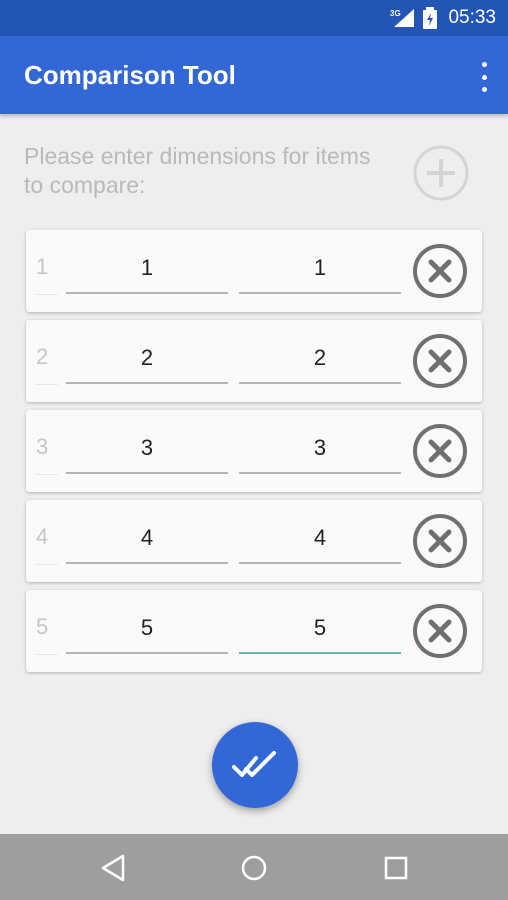  What do you see at coordinates (254, 75) in the screenshot?
I see `app-bar: Comparison Tool` at bounding box center [254, 75].